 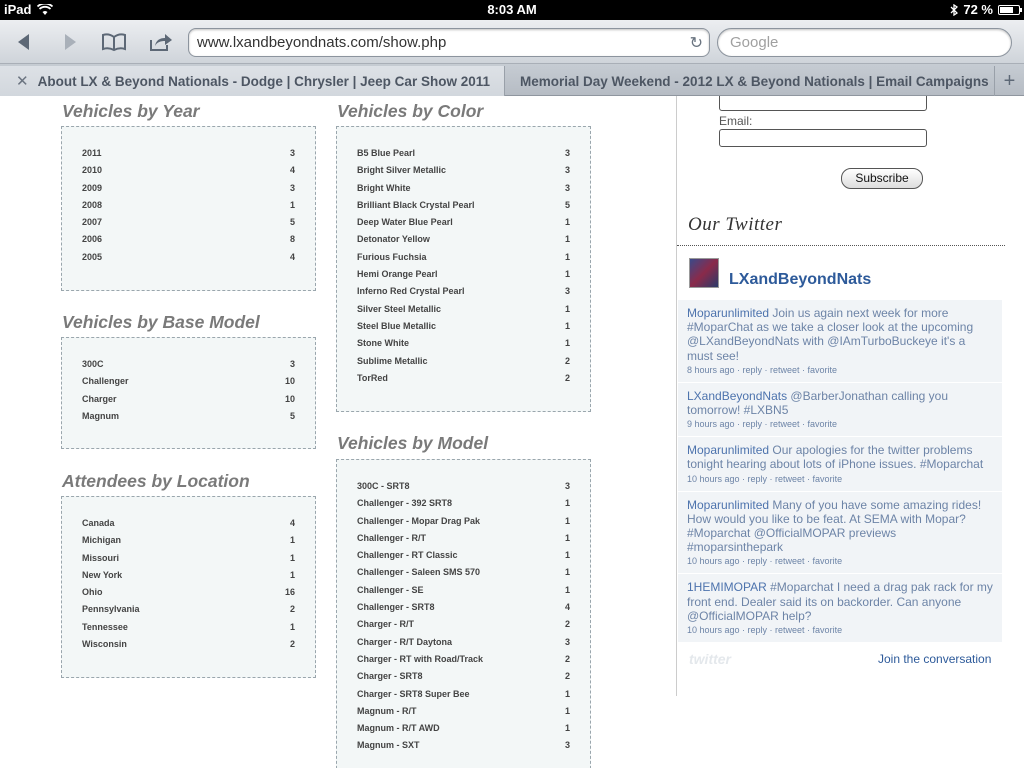 I want to click on close-tab-icon: ✕, so click(x=22, y=81).